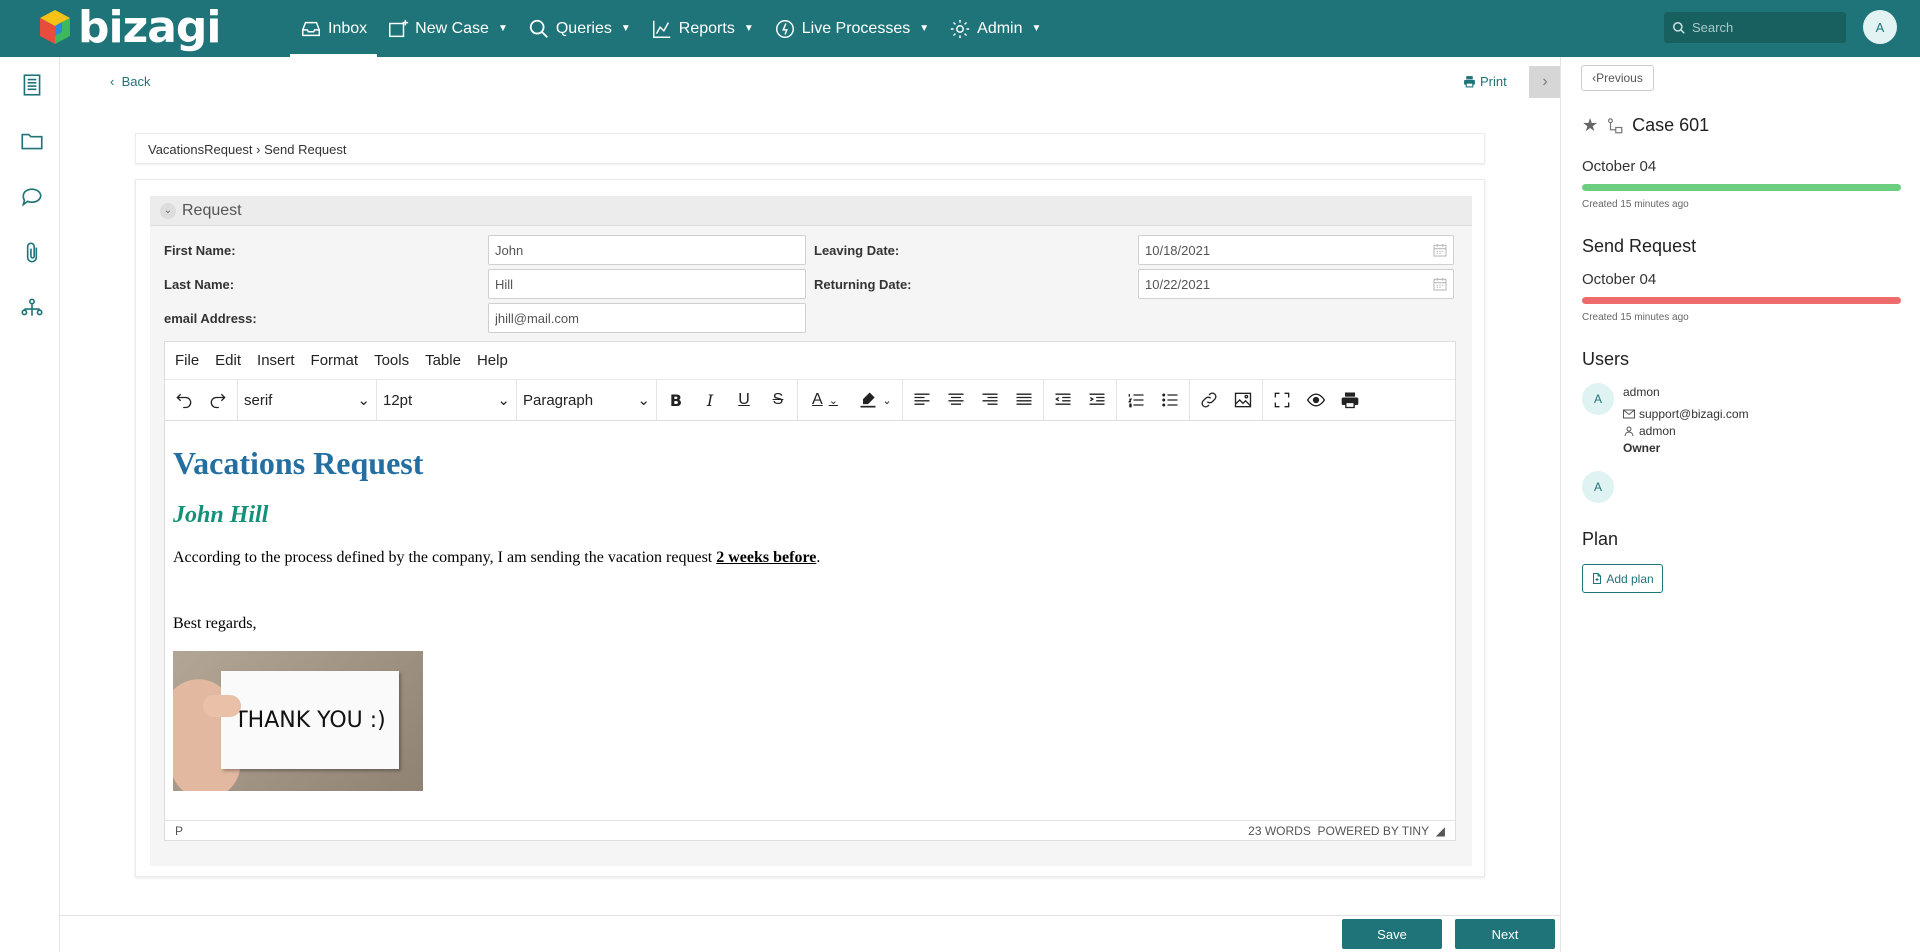 The height and width of the screenshot is (952, 1920). I want to click on print-button, so click(1350, 400).